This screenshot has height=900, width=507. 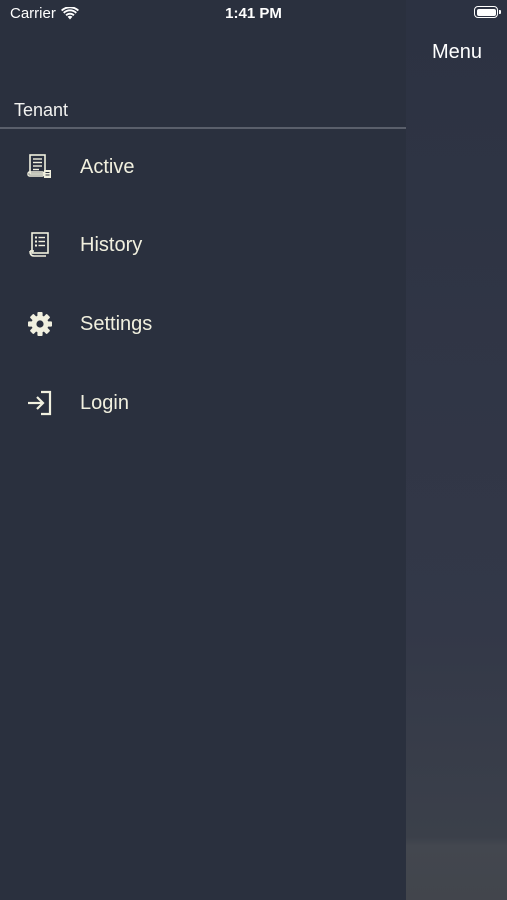 What do you see at coordinates (40, 245) in the screenshot?
I see `history-scroll-icon` at bounding box center [40, 245].